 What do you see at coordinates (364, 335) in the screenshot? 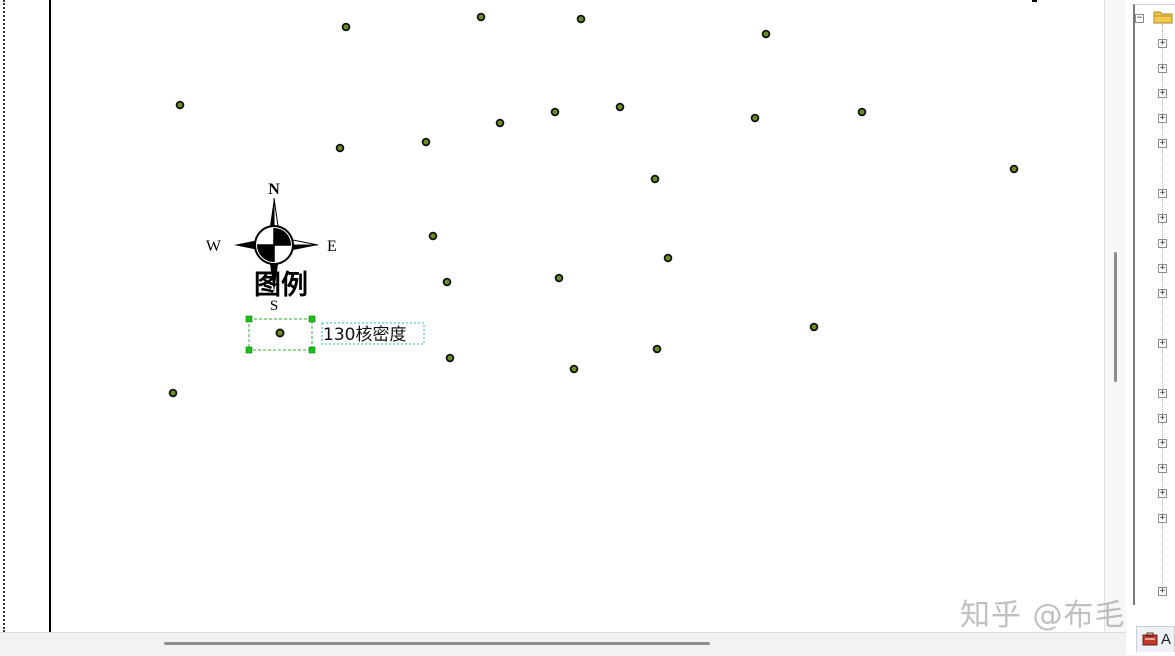
I see `legend-label: 130核密度` at bounding box center [364, 335].